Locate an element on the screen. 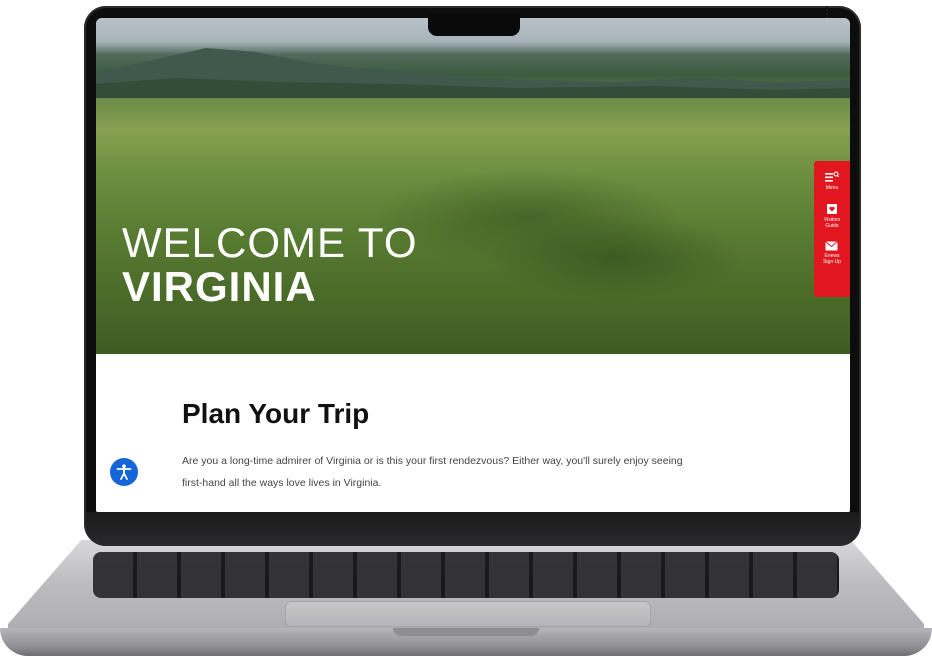 The height and width of the screenshot is (663, 932). enews-signup-button: Enews Sign Up is located at coordinates (832, 253).